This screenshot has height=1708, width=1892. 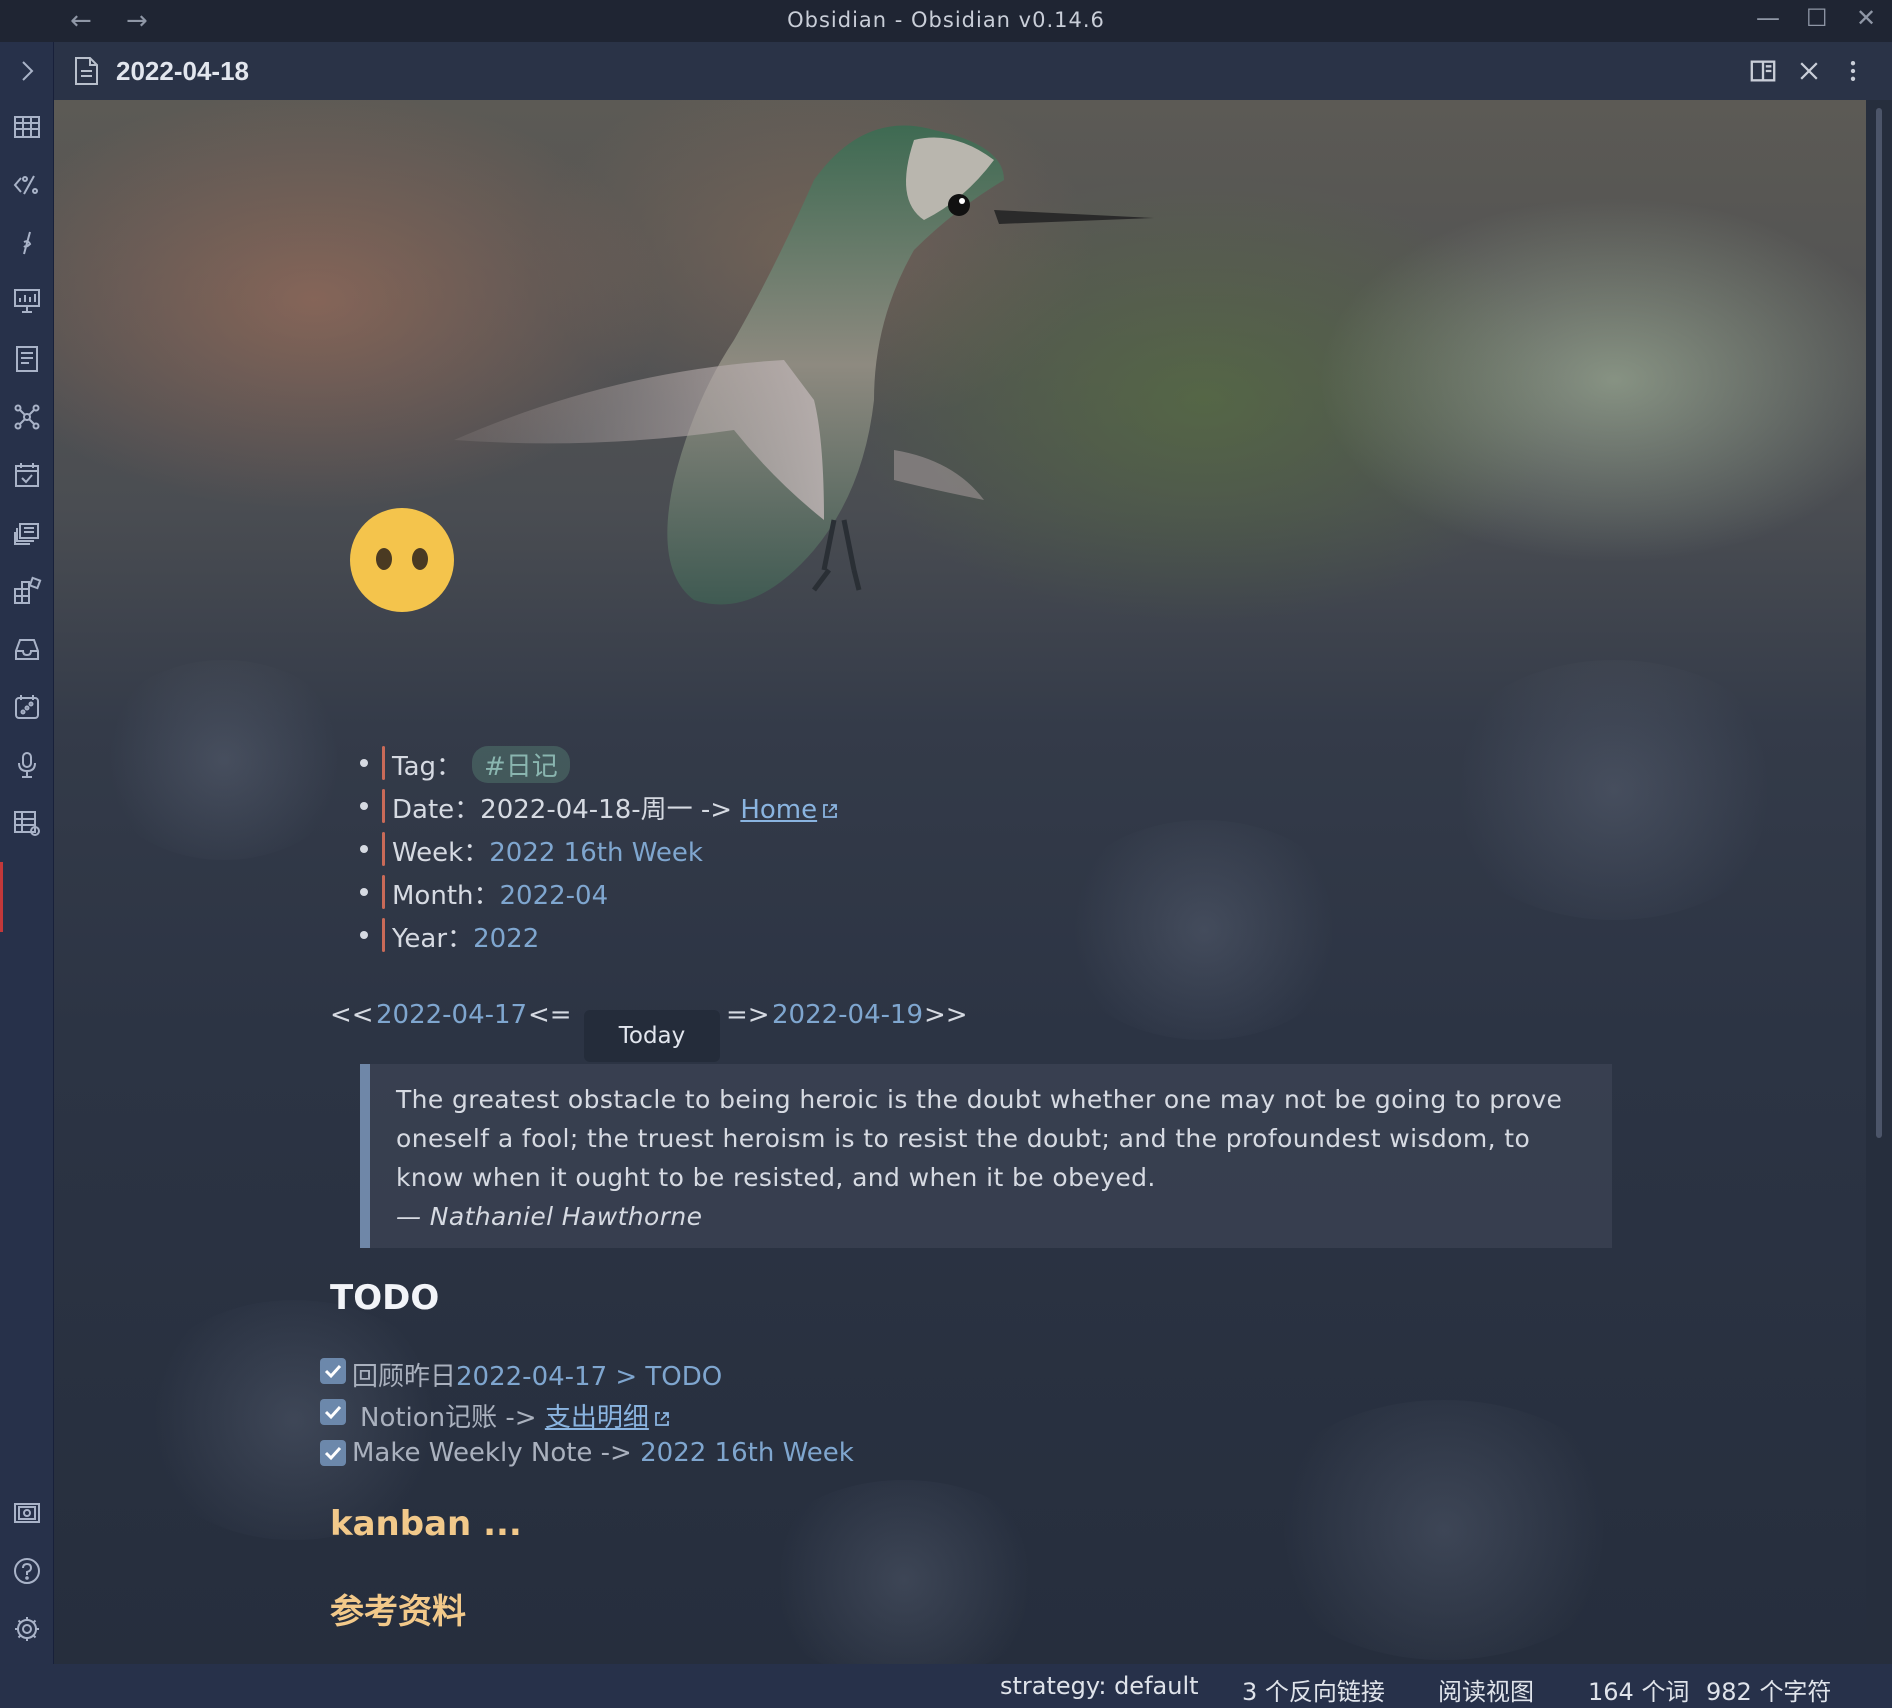 I want to click on table-settings-icon, so click(x=27, y=823).